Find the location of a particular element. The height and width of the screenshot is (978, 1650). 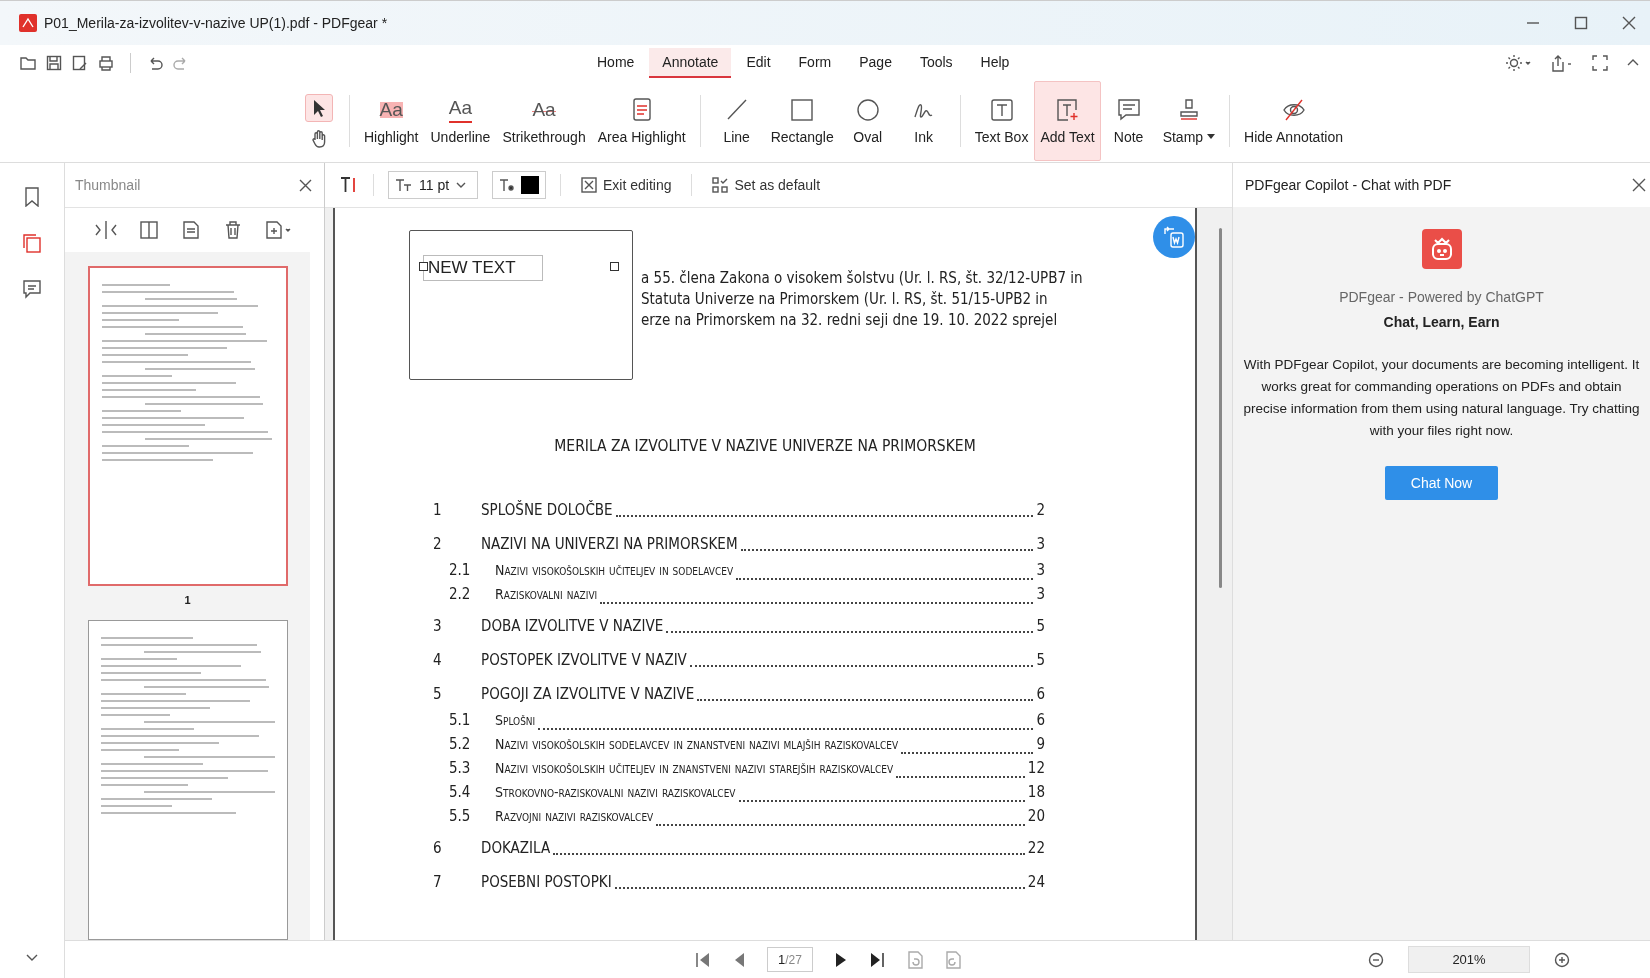

toc-title: DOBA IZVOLITVE V NAZIVE is located at coordinates (572, 626).